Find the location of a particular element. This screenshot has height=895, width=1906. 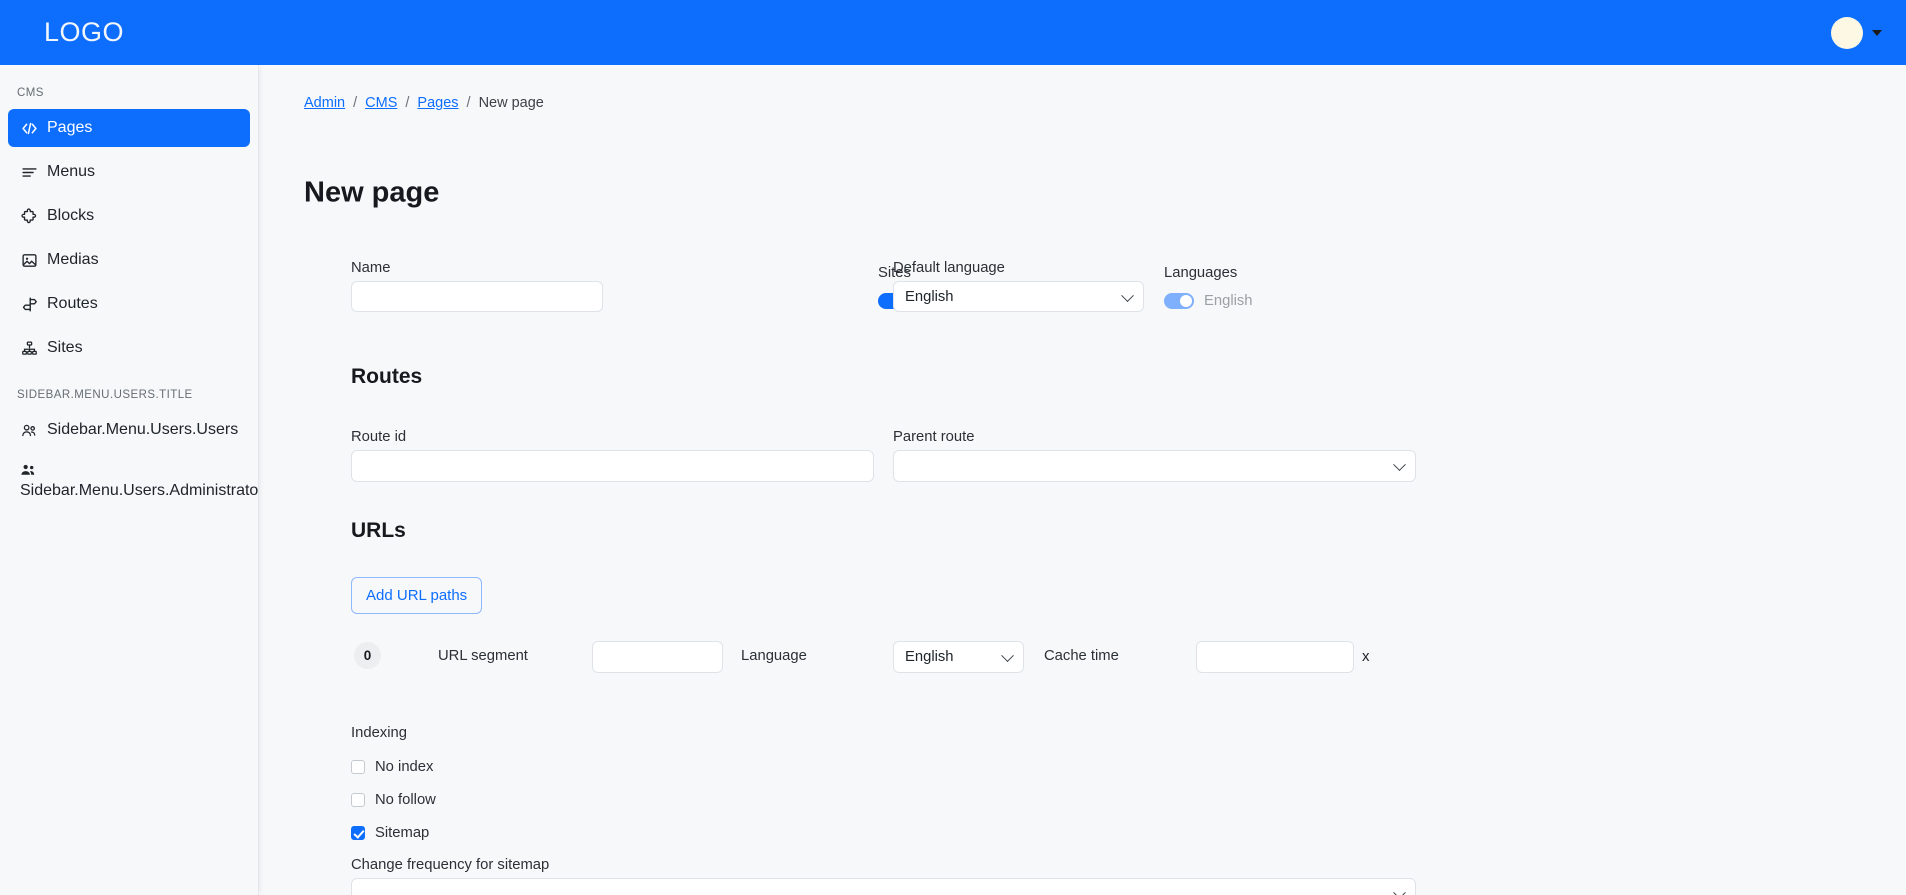

sitemap-checkbox is located at coordinates (358, 833).